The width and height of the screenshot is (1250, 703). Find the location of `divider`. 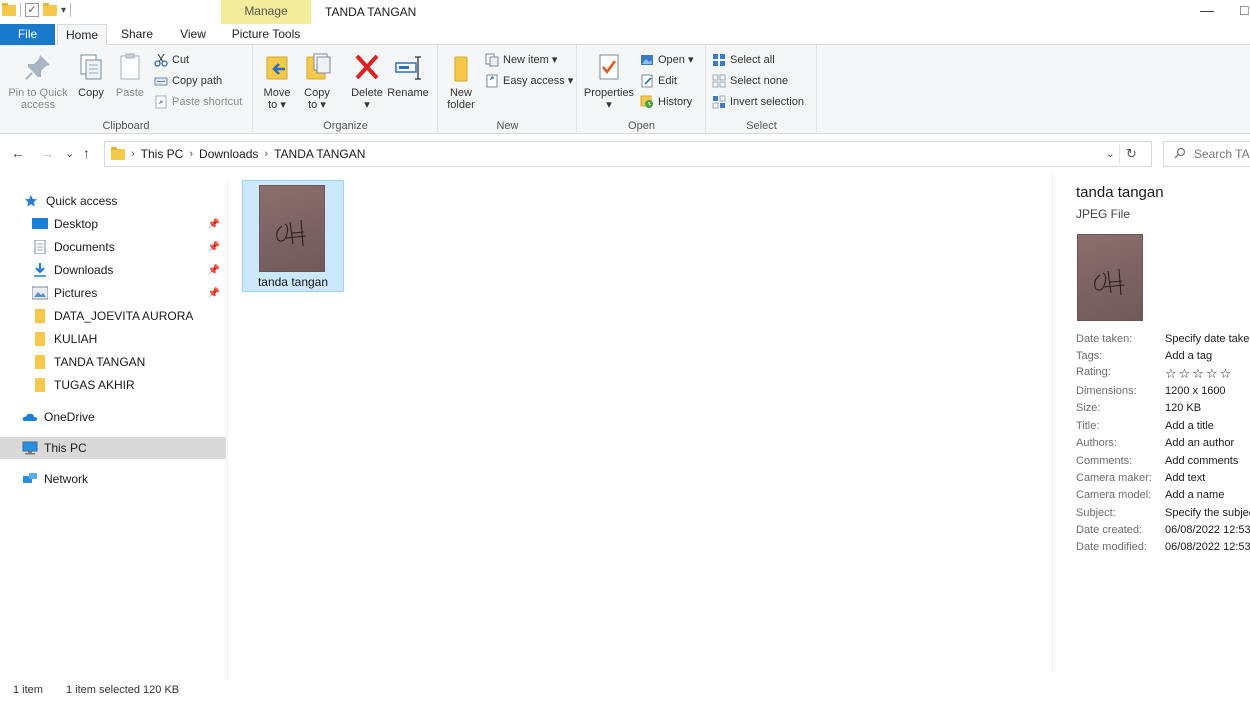

divider is located at coordinates (20, 10).